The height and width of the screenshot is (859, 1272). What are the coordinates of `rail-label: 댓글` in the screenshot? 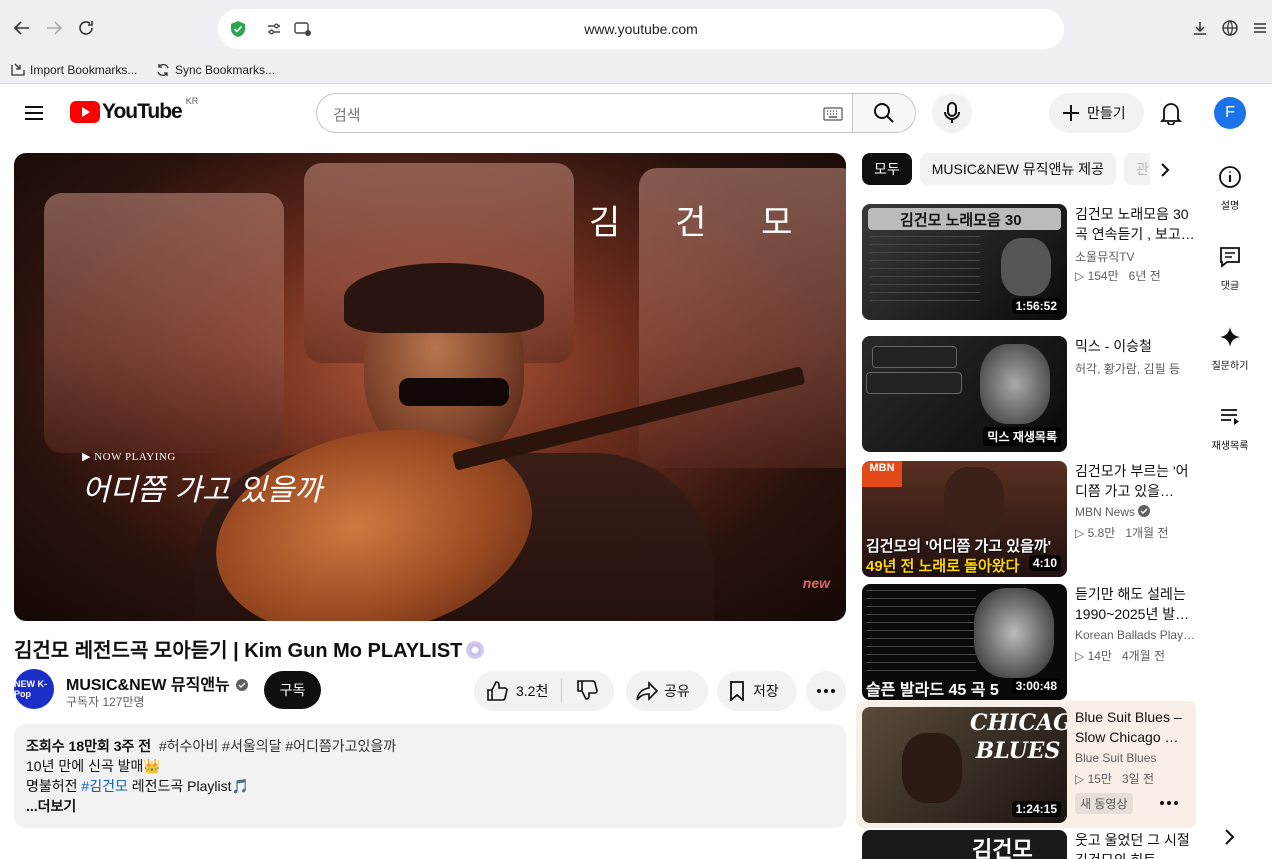 It's located at (1230, 286).